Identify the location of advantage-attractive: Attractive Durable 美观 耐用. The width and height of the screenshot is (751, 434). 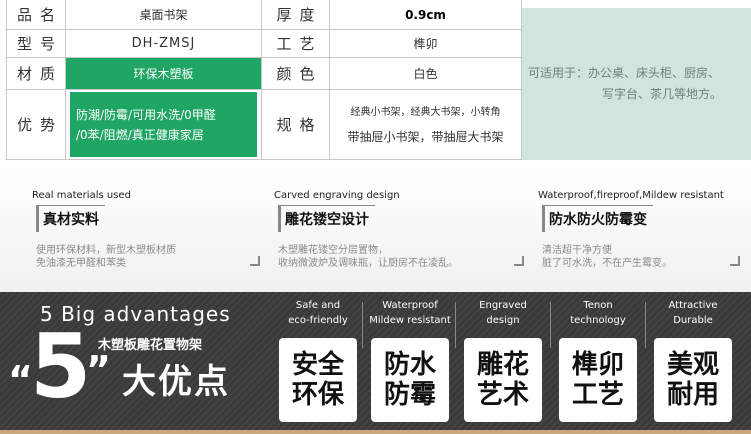
(693, 363).